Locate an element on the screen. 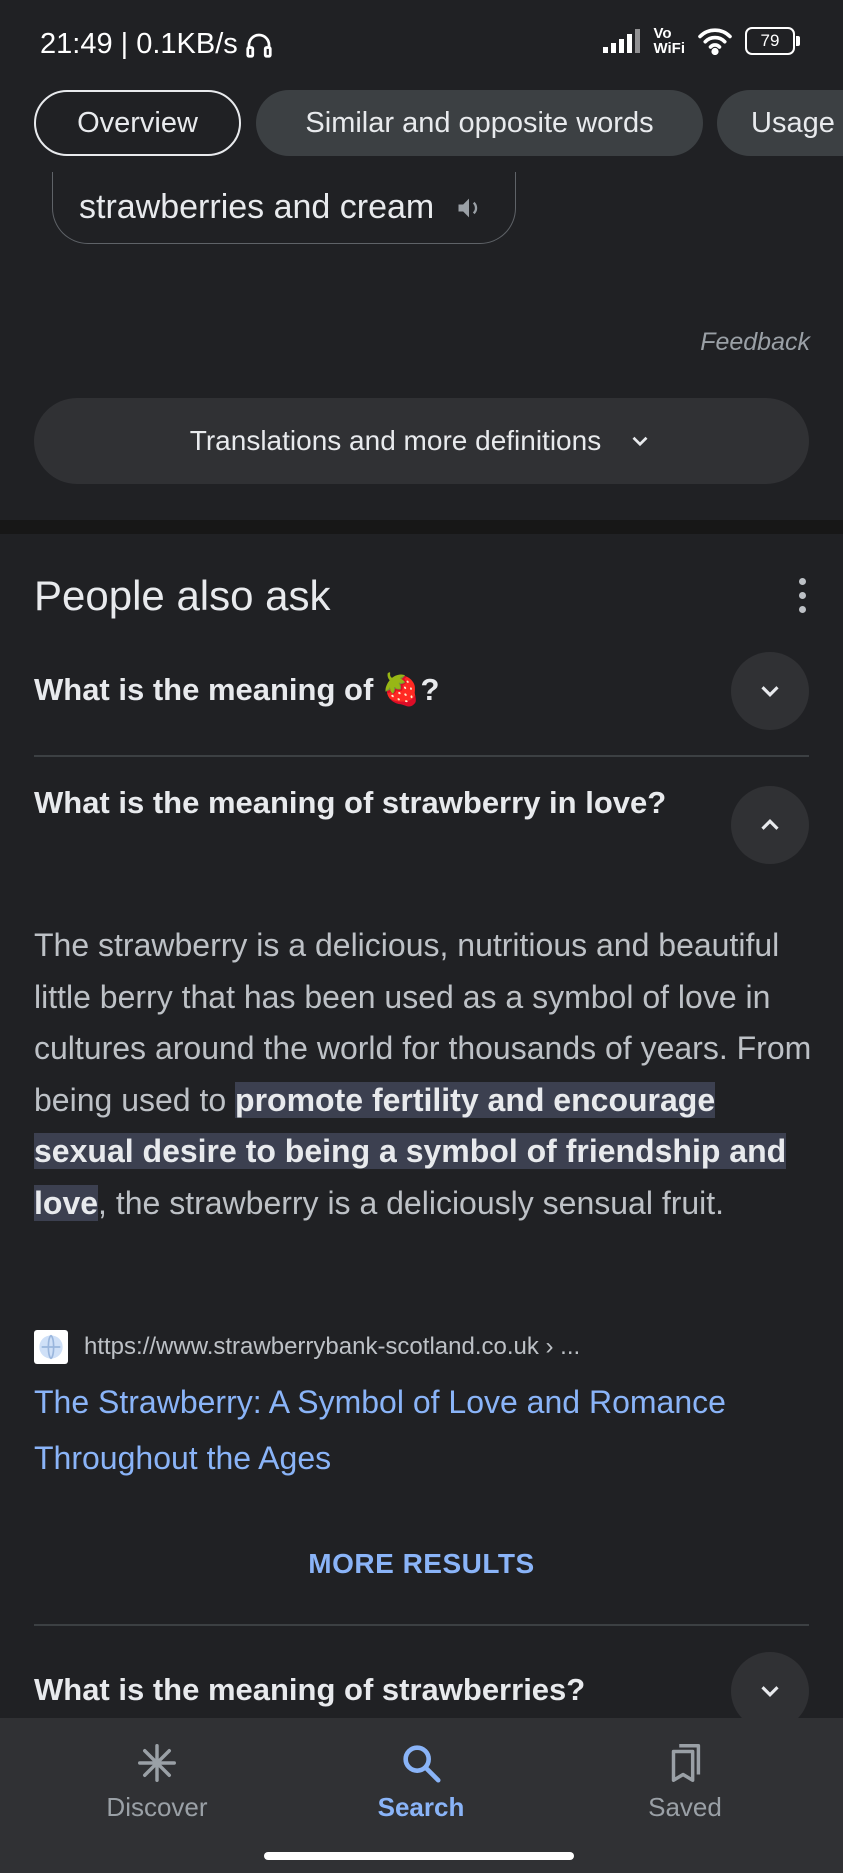 The width and height of the screenshot is (843, 1873). collapse-button is located at coordinates (770, 825).